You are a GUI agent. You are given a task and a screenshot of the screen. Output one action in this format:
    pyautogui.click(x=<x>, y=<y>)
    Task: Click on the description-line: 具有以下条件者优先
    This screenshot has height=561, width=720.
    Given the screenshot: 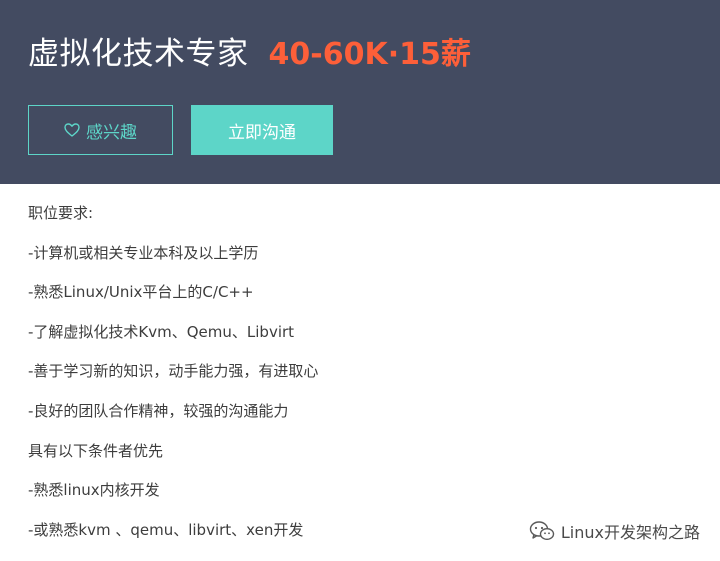 What is the action you would take?
    pyautogui.click(x=96, y=450)
    